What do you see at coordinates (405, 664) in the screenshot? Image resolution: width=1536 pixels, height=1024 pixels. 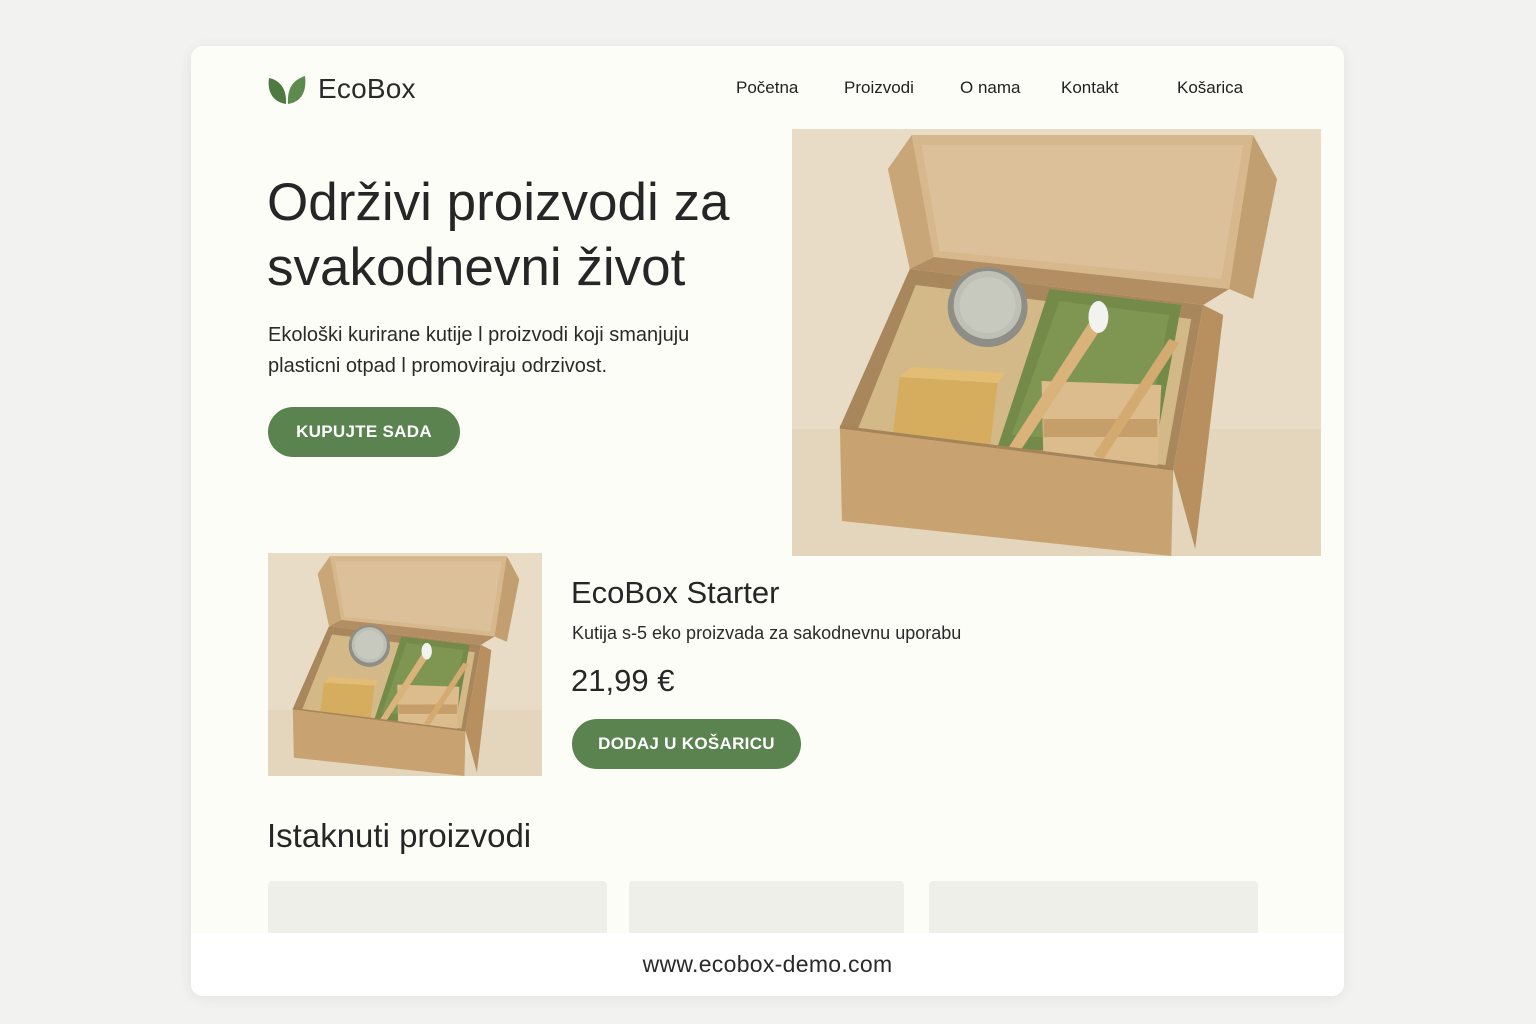 I see `product-image` at bounding box center [405, 664].